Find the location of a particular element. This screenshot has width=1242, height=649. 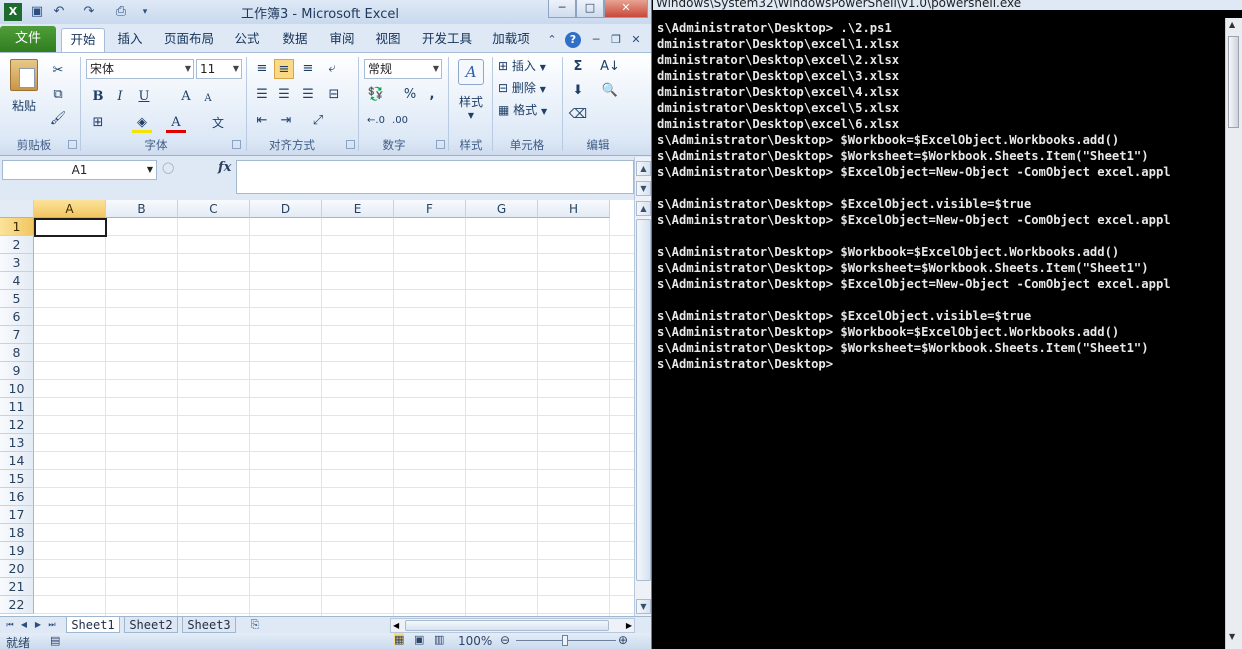

row-header-1: 1 is located at coordinates (17, 227).